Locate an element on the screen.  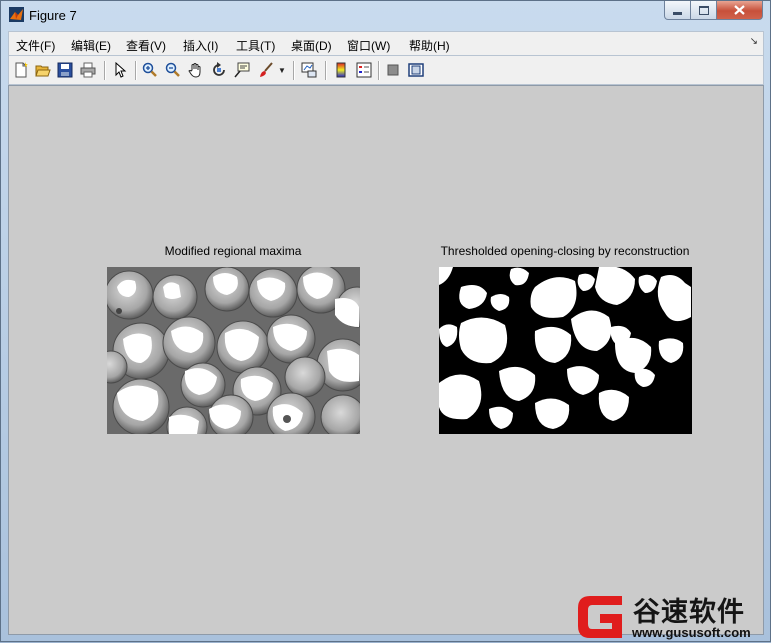
axes-title-left: Modified regional maxima is located at coordinates (233, 251).